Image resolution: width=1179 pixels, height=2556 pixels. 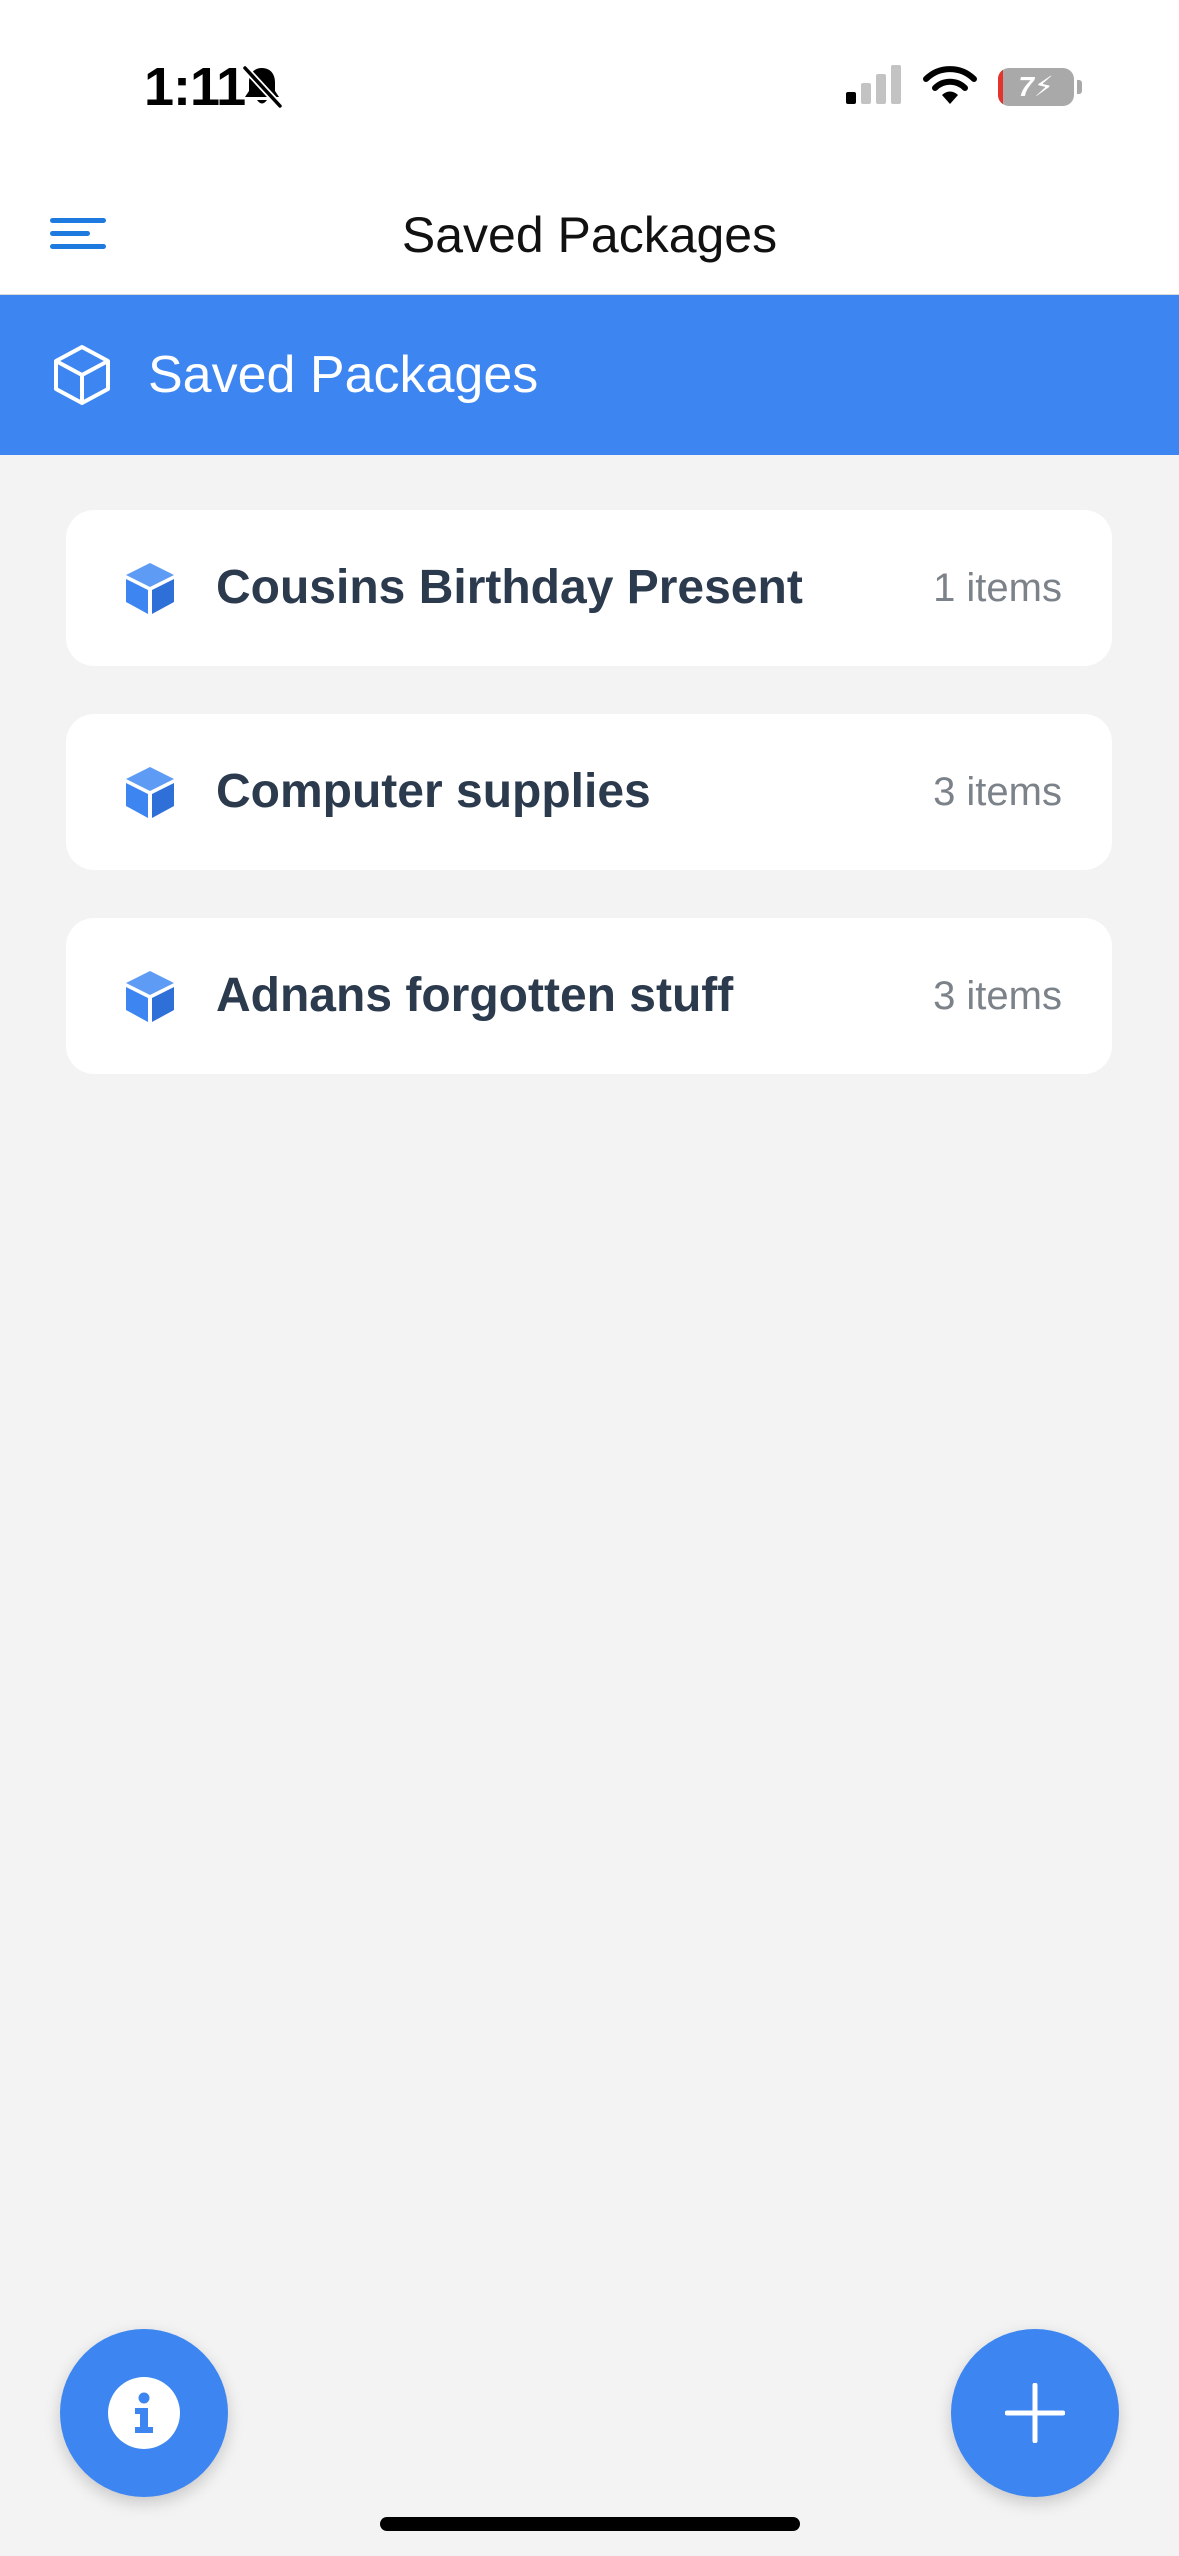 I want to click on status-time: 1:11, so click(x=195, y=87).